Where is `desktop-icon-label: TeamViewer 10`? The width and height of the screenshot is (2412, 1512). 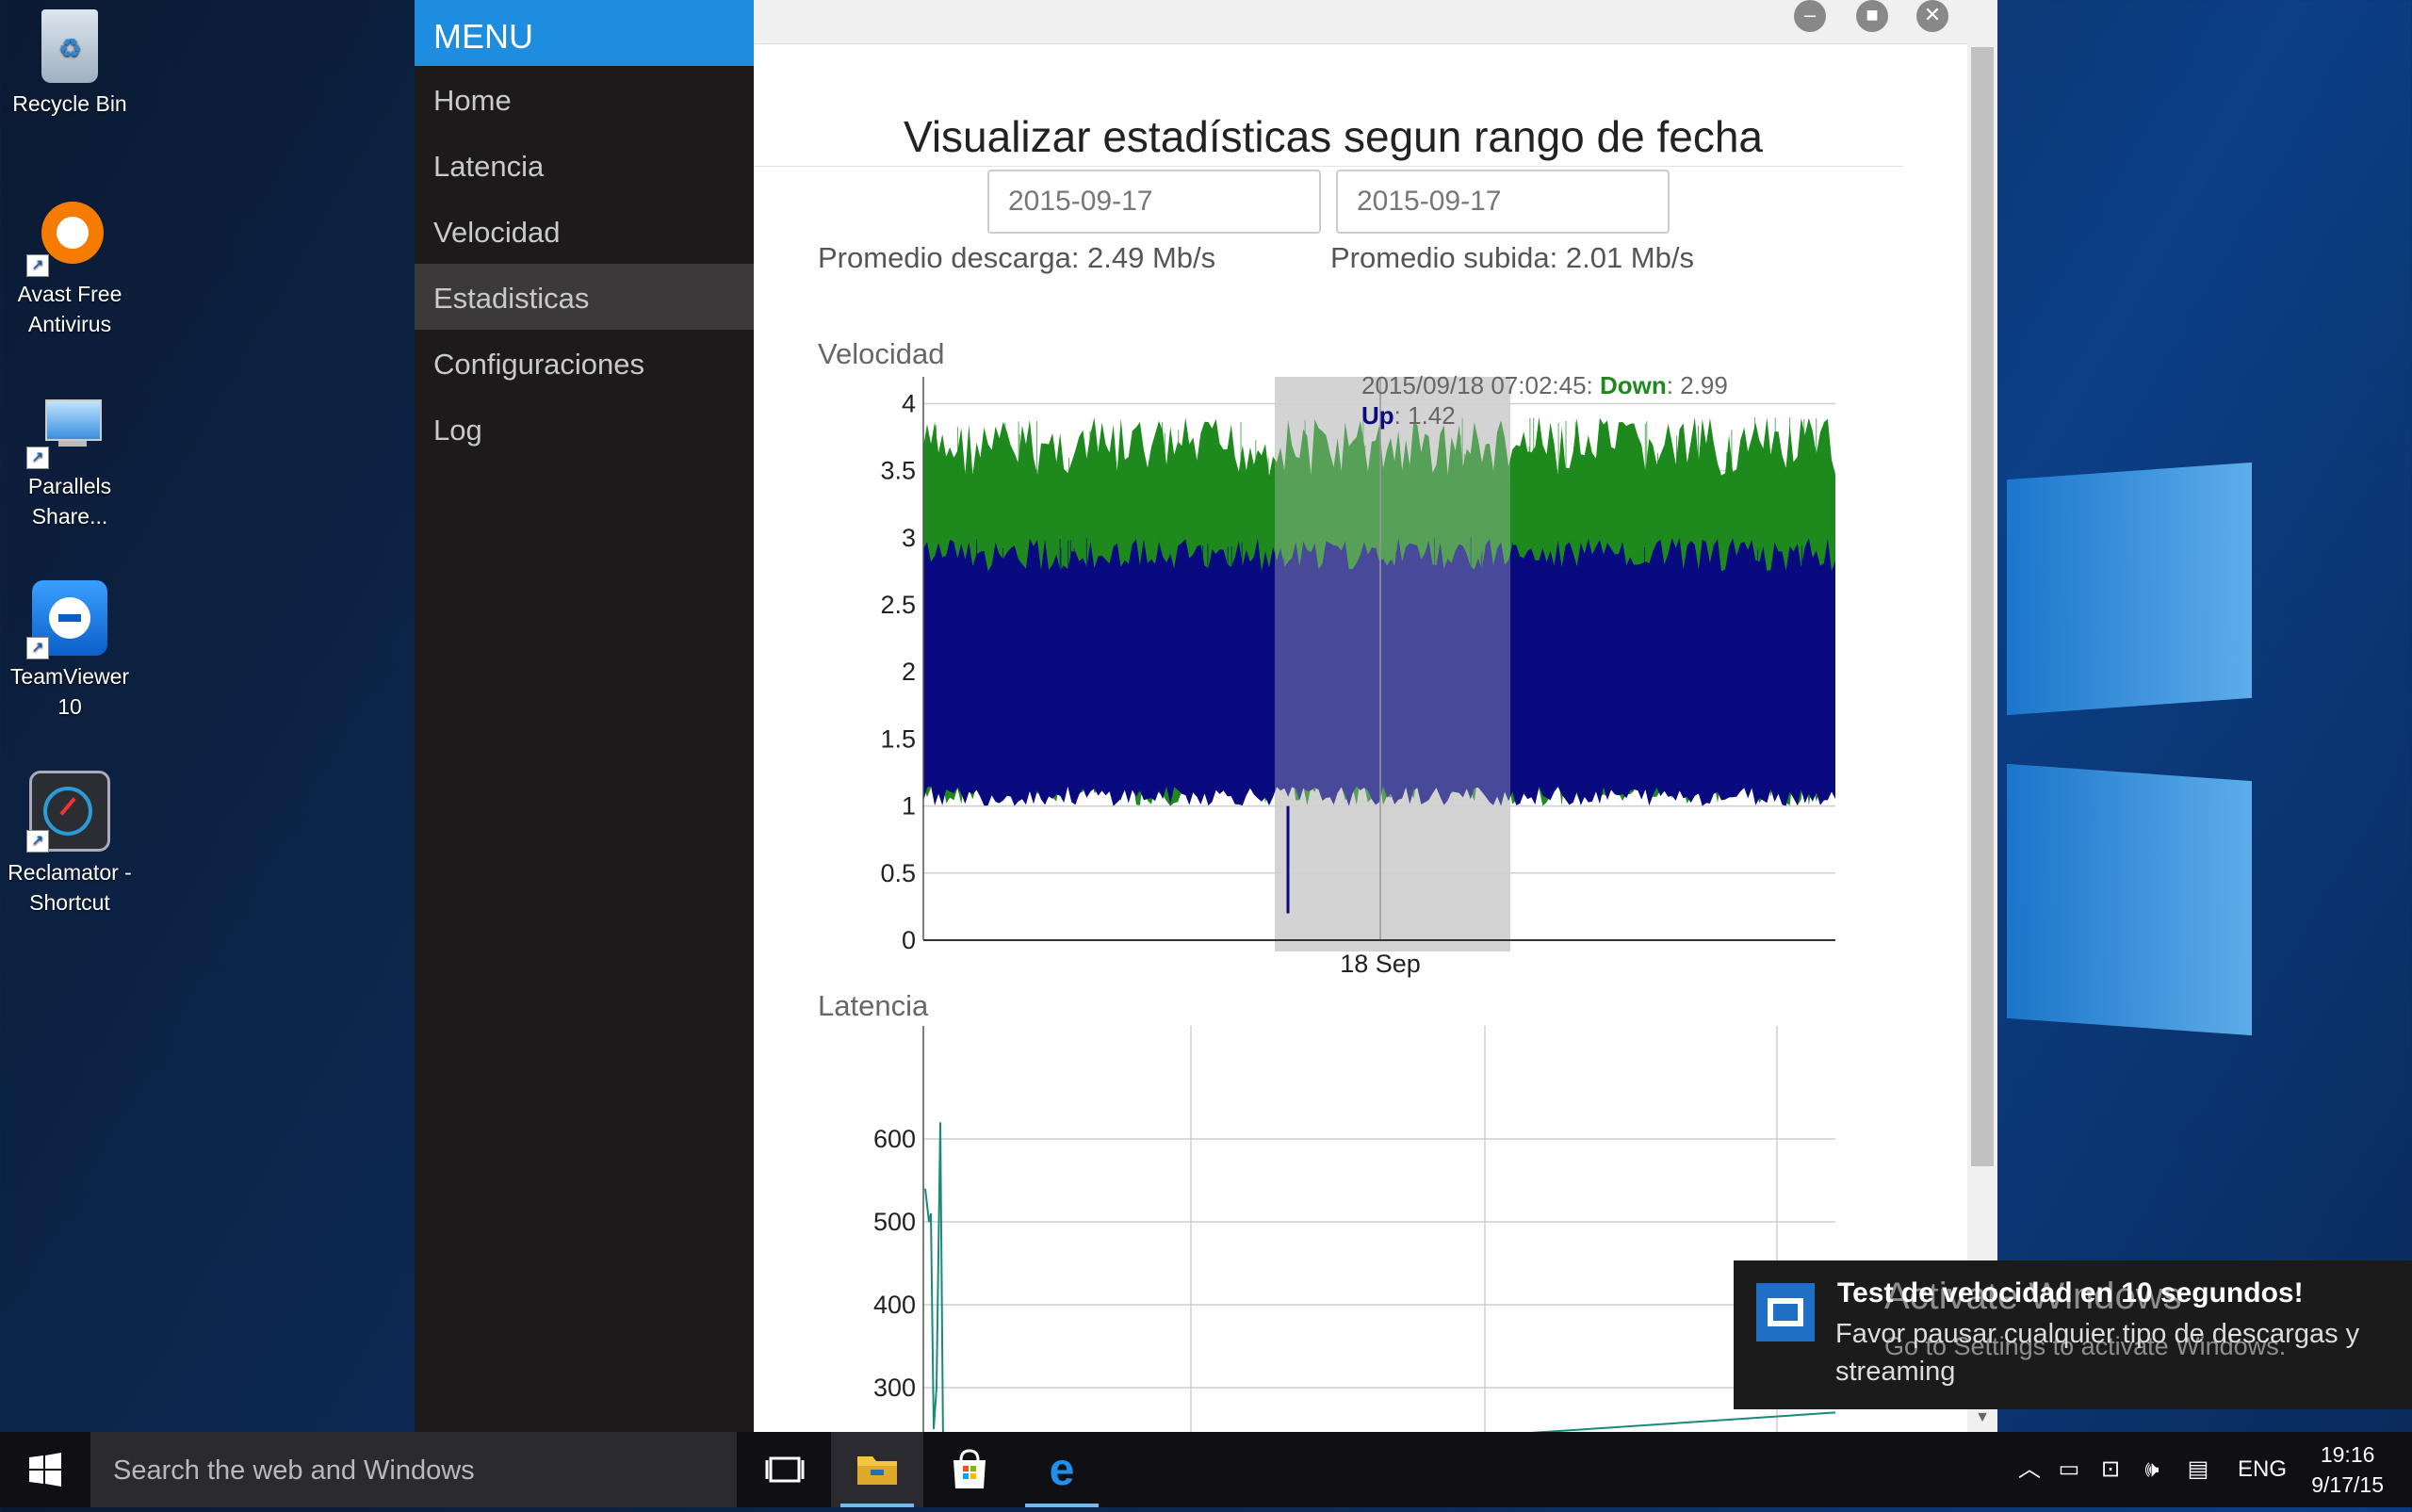
desktop-icon-label: TeamViewer 10 is located at coordinates (69, 691).